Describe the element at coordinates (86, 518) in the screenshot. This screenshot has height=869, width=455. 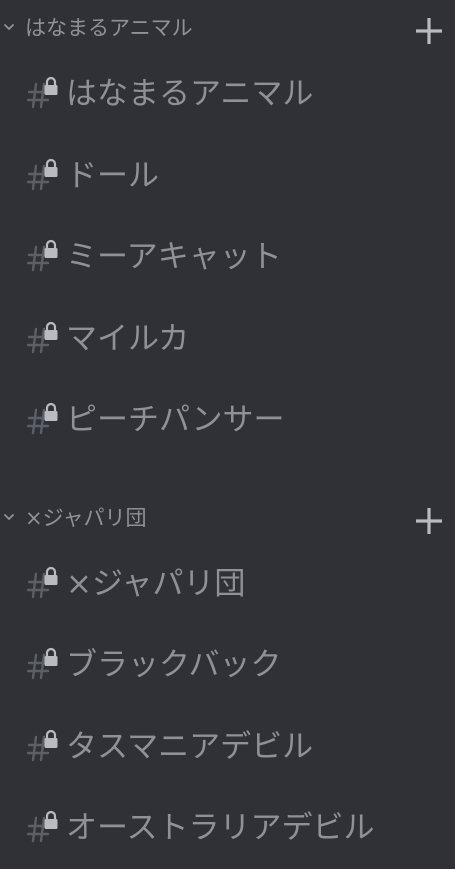
I see `category-name: ×ジャパリ団` at that location.